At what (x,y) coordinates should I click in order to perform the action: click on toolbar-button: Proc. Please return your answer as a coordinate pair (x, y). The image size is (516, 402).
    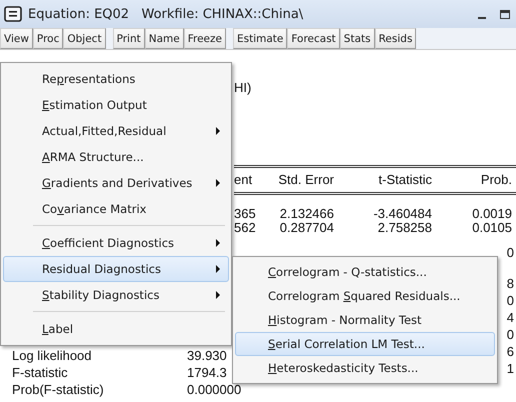
    Looking at the image, I should click on (48, 38).